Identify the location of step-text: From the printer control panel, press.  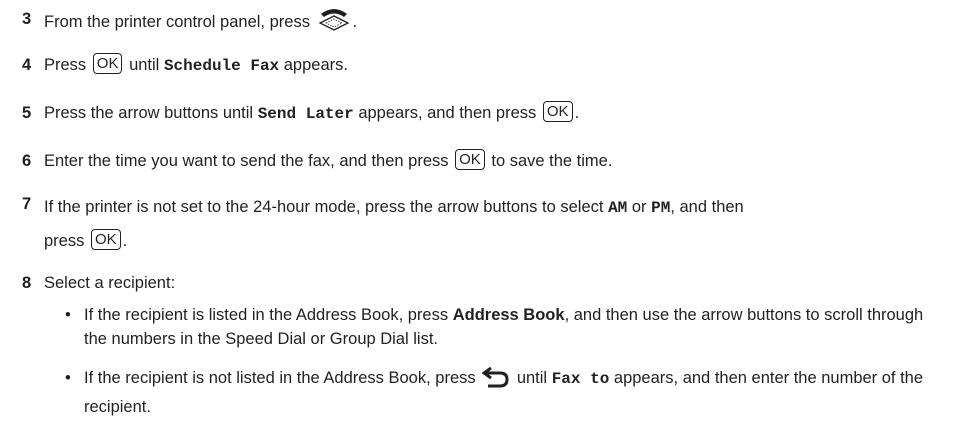
(177, 22).